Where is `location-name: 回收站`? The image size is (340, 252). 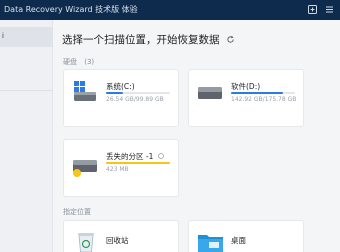
location-name: 回收站 is located at coordinates (117, 240).